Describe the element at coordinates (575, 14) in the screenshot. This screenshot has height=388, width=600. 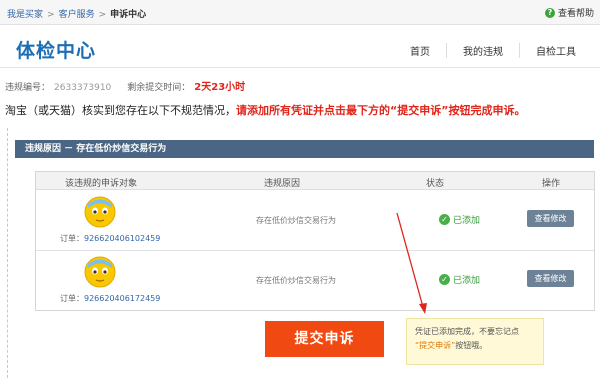
I see `help-label: 查看帮助` at that location.